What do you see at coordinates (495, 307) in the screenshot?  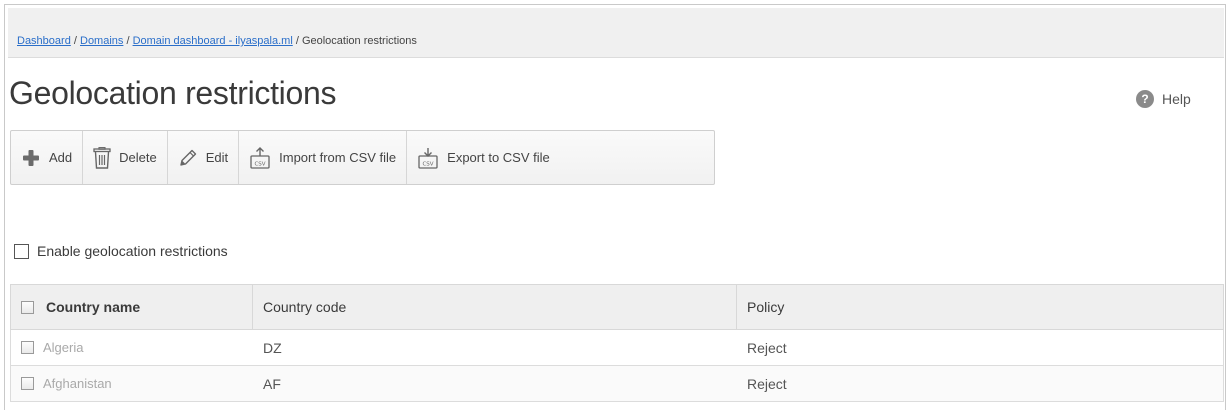 I see `column-country-code: Country code` at bounding box center [495, 307].